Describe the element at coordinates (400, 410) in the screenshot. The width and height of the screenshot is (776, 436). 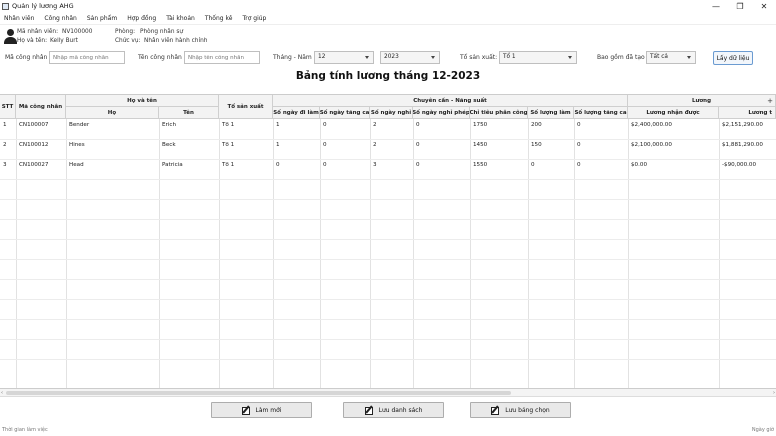
I see `save-list-button-label: Lưu danh sách` at that location.